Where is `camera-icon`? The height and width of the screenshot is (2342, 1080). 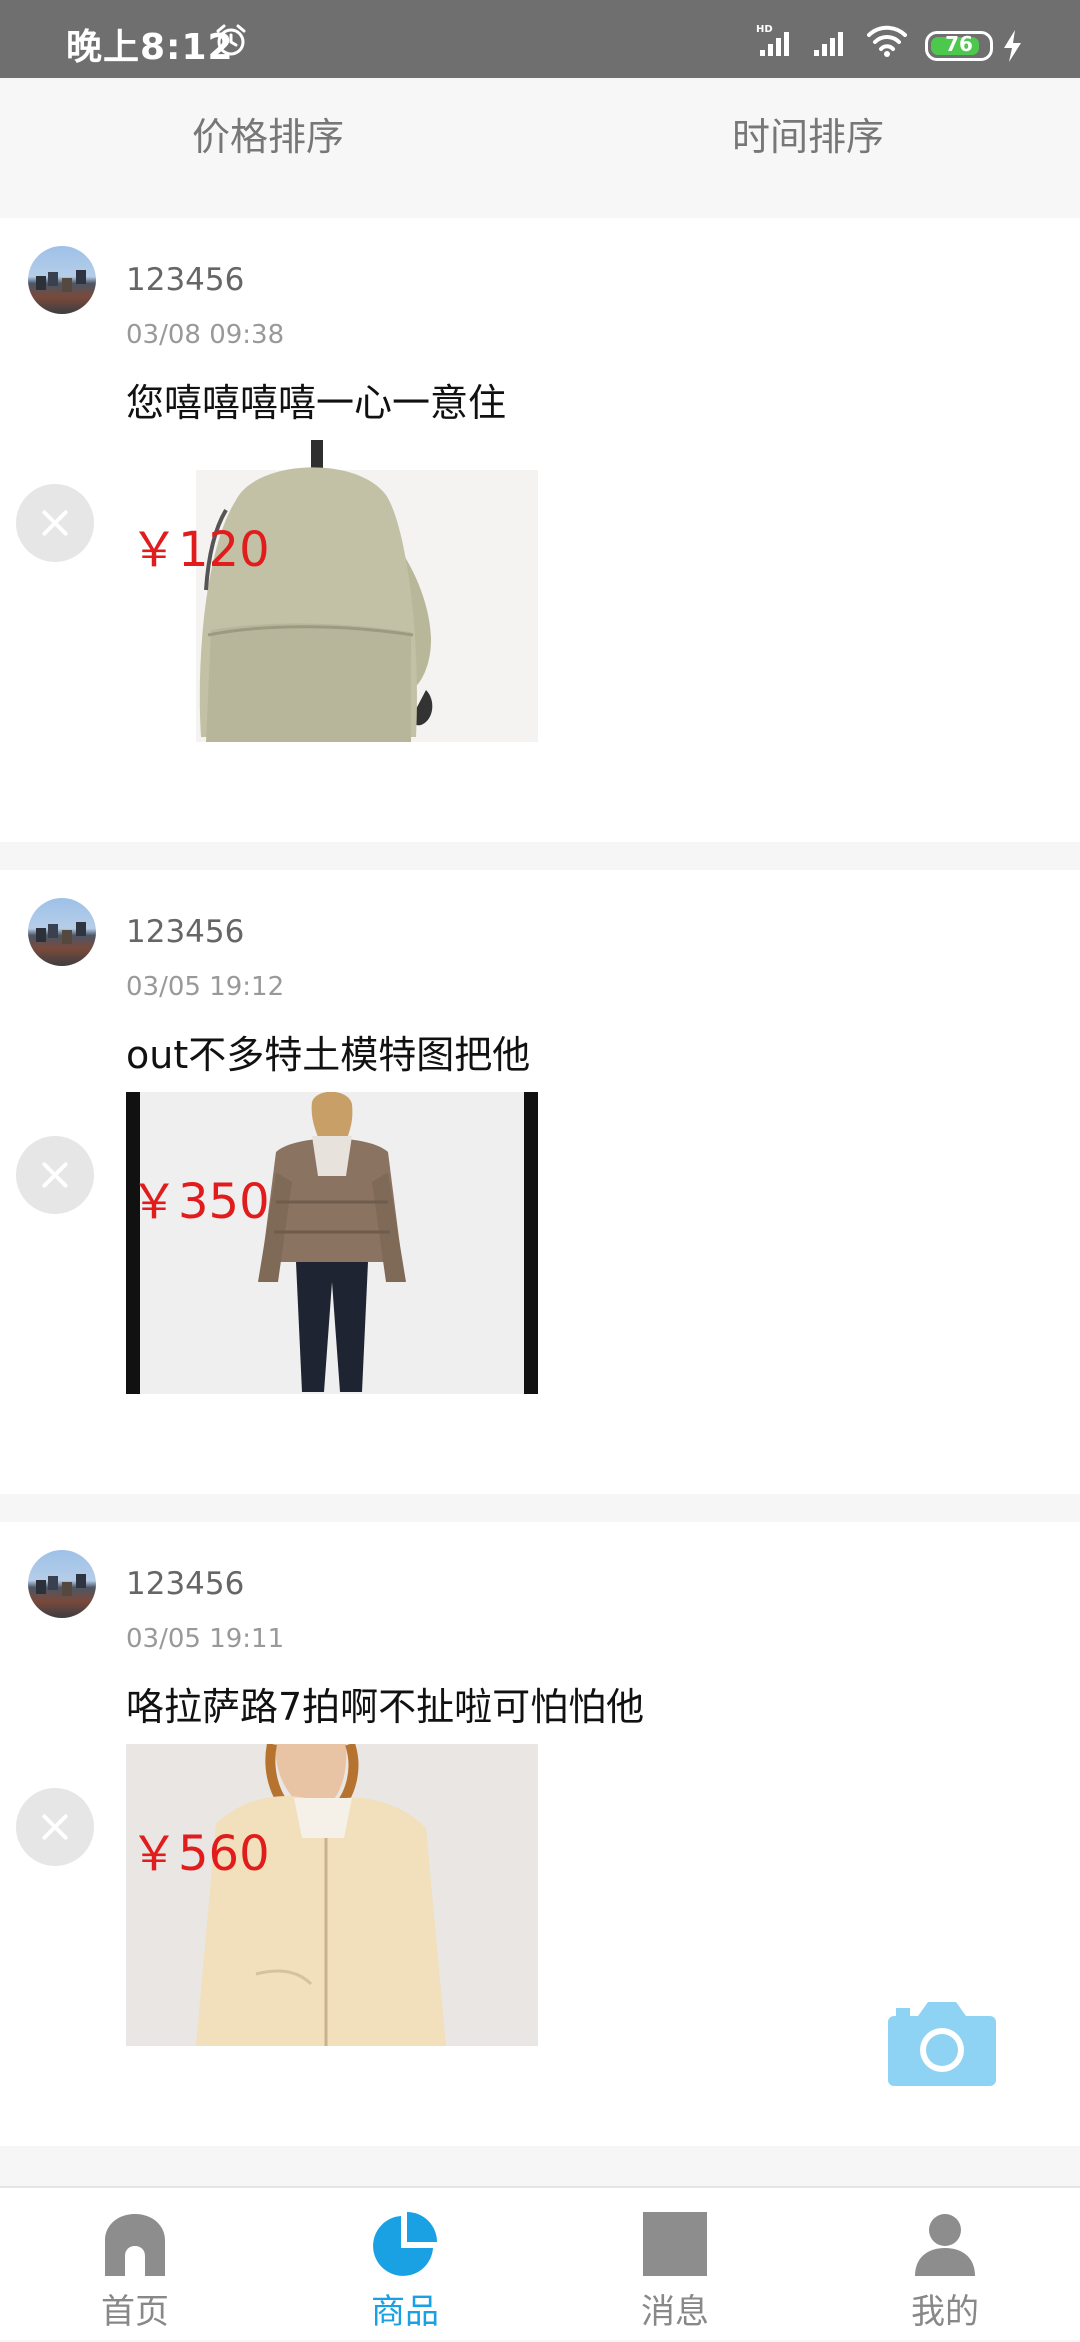
camera-icon is located at coordinates (942, 2044).